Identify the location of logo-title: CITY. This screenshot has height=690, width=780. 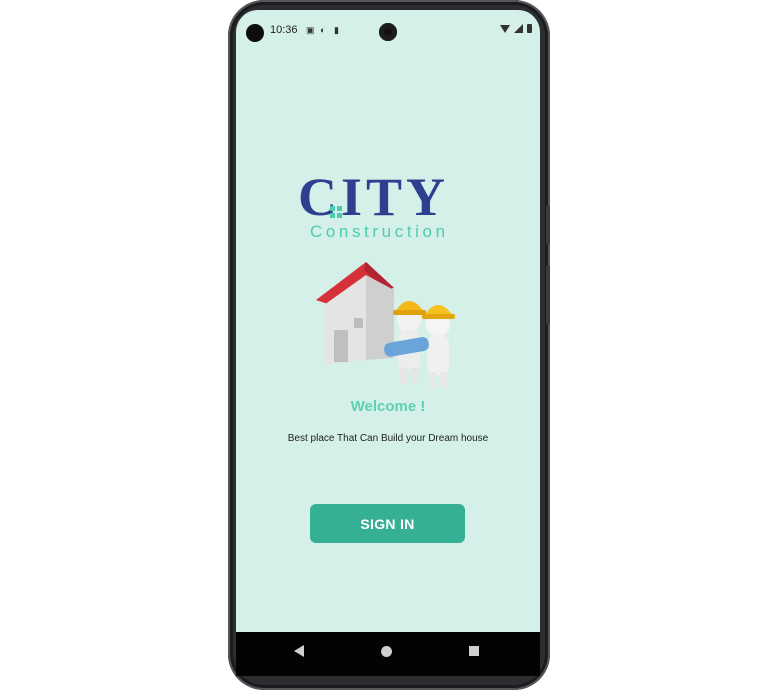
(374, 197).